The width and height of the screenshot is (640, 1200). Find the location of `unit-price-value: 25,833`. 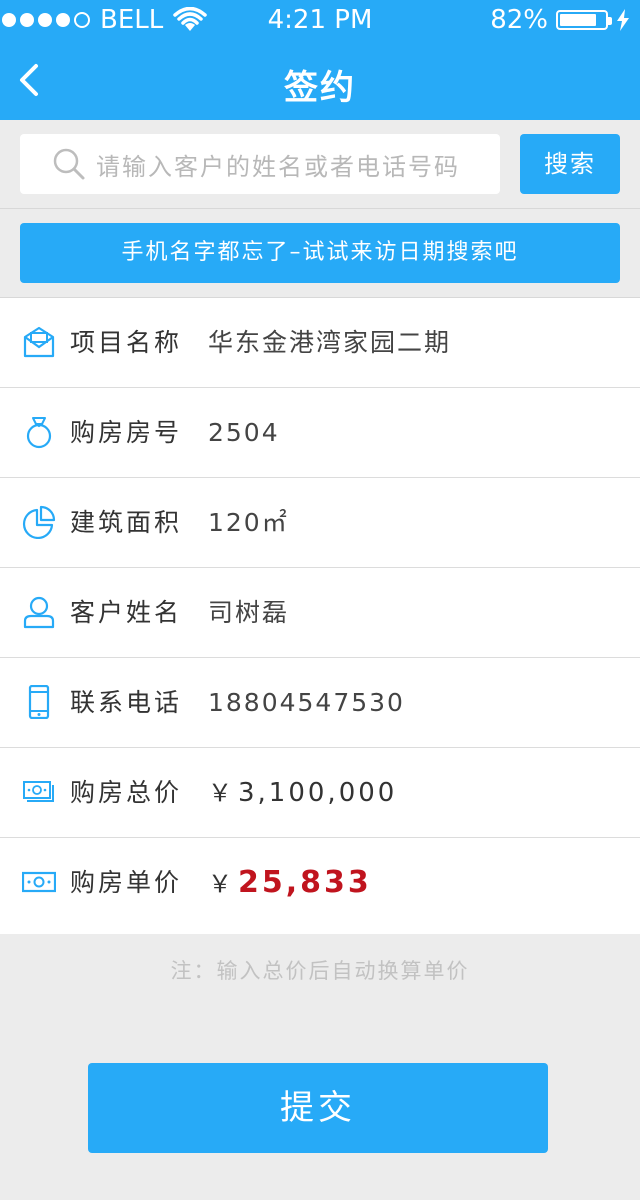

unit-price-value: 25,833 is located at coordinates (305, 882).